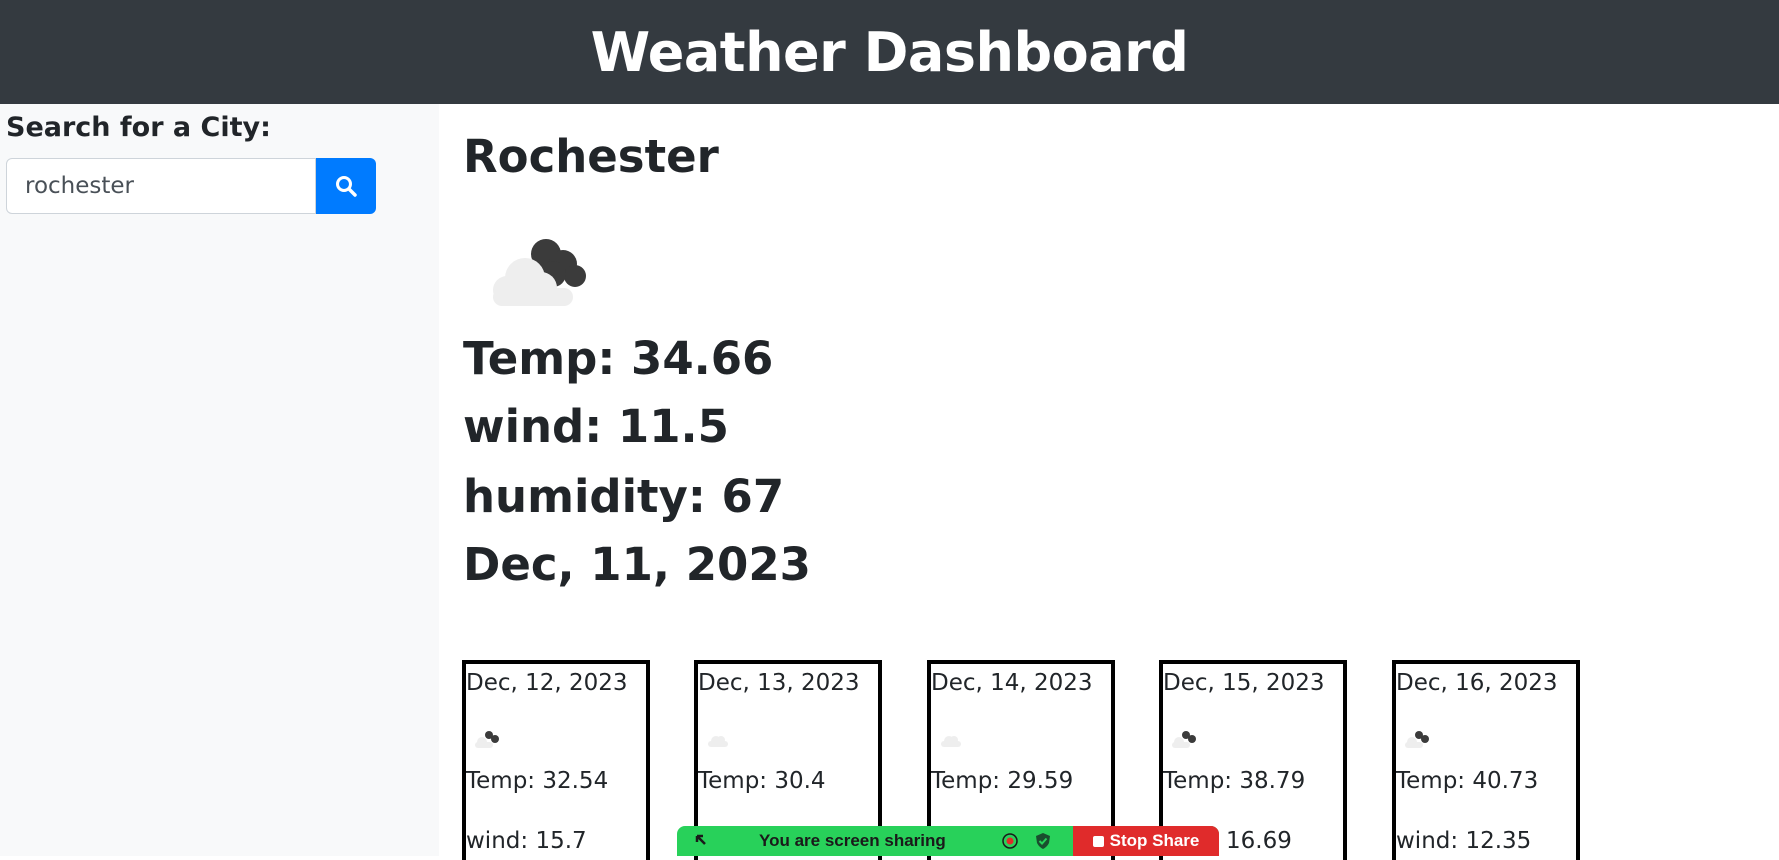 The image size is (1779, 860). I want to click on forecast-card: Dec, 16, 2023 Temp: 40.73 wind: 12.35, so click(1486, 760).